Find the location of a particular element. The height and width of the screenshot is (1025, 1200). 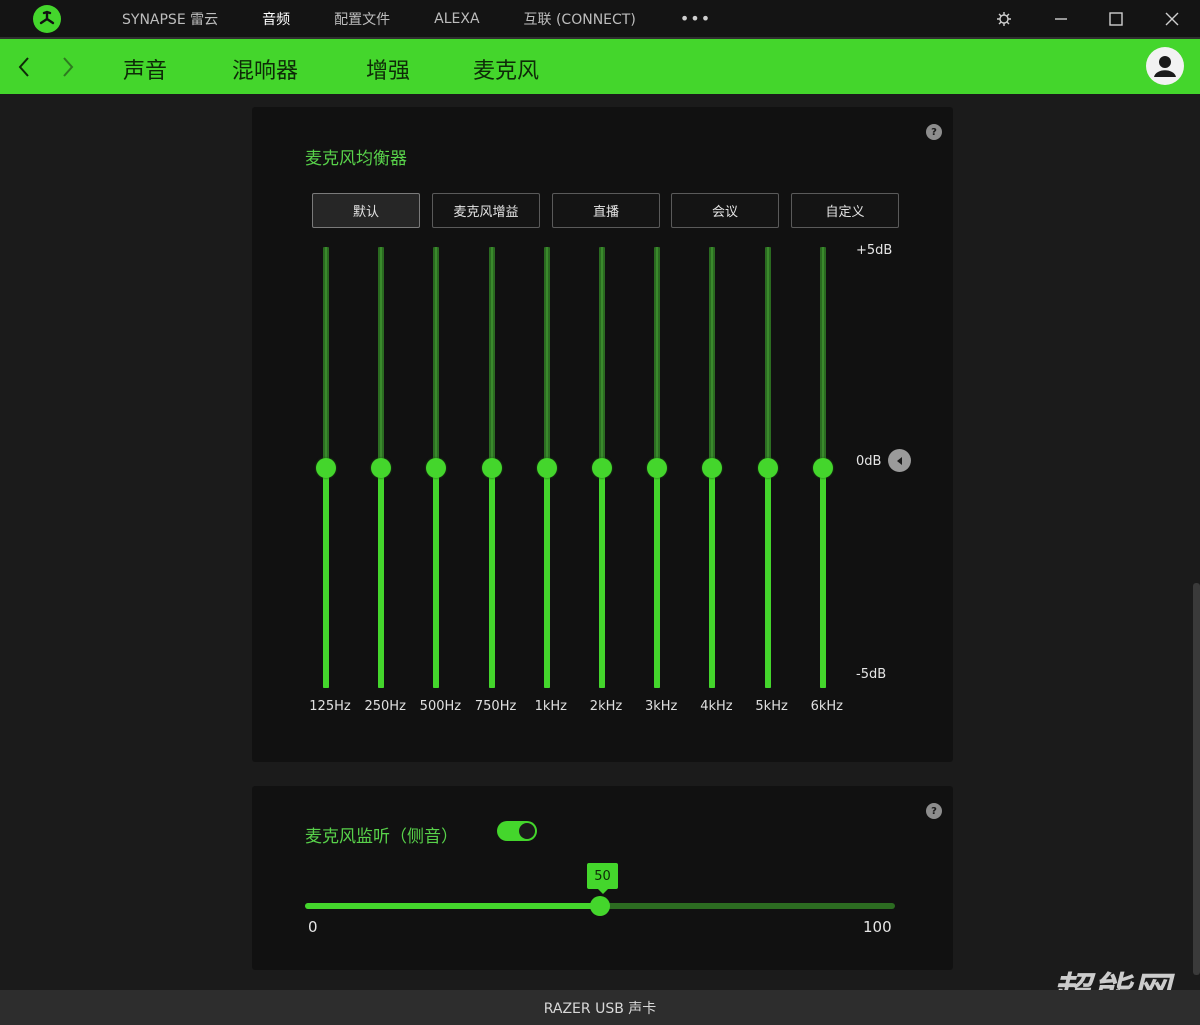

eq-freq-label: 5kHz is located at coordinates (771, 706).